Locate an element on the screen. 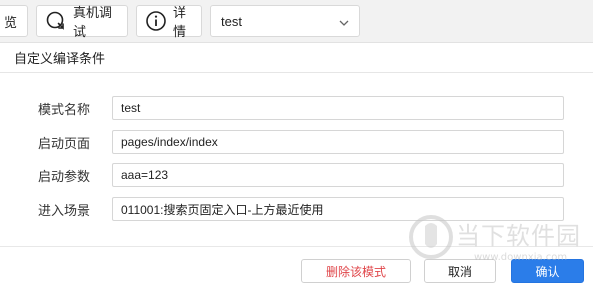 Image resolution: width=593 pixels, height=287 pixels. start-page-input: pages/index/index is located at coordinates (338, 142).